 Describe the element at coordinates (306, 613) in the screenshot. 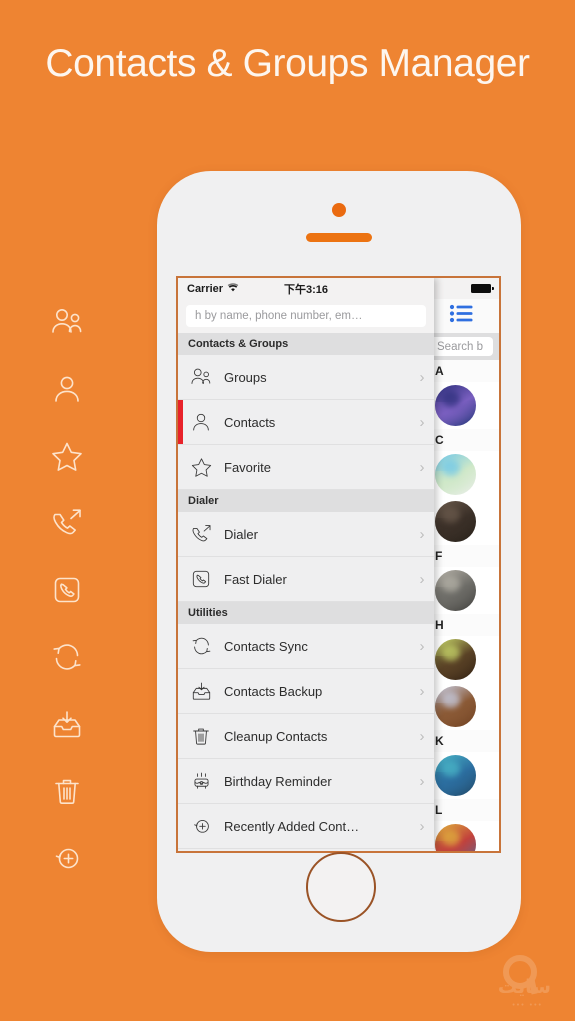

I see `menu-section-header: Utilities` at that location.